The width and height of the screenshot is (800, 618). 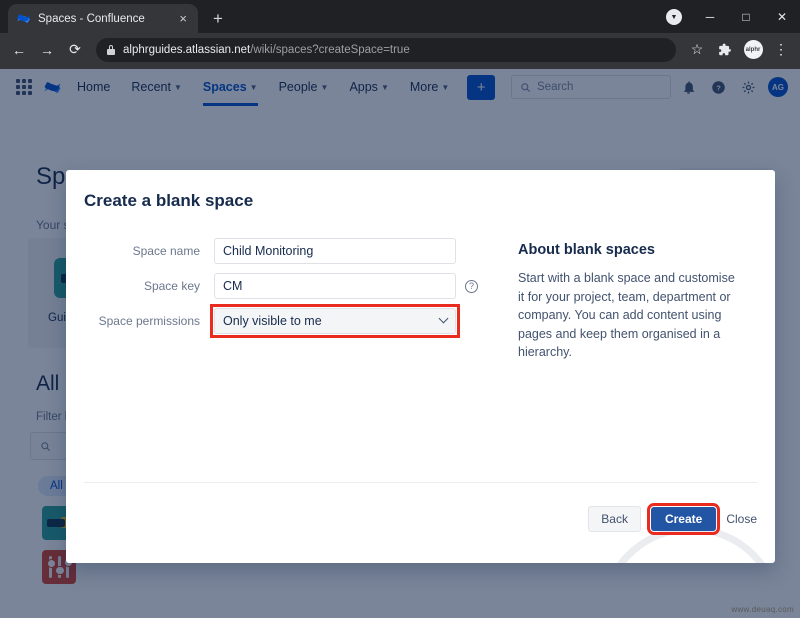 I want to click on space-permissions-highlight: Only visible to me, so click(x=335, y=321).